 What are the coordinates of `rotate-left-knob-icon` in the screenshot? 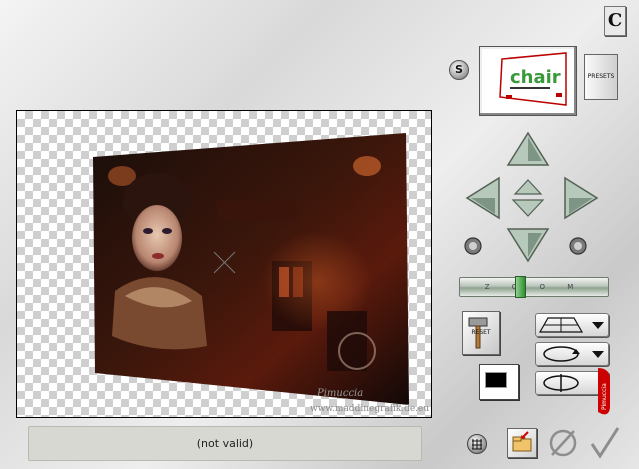 It's located at (473, 246).